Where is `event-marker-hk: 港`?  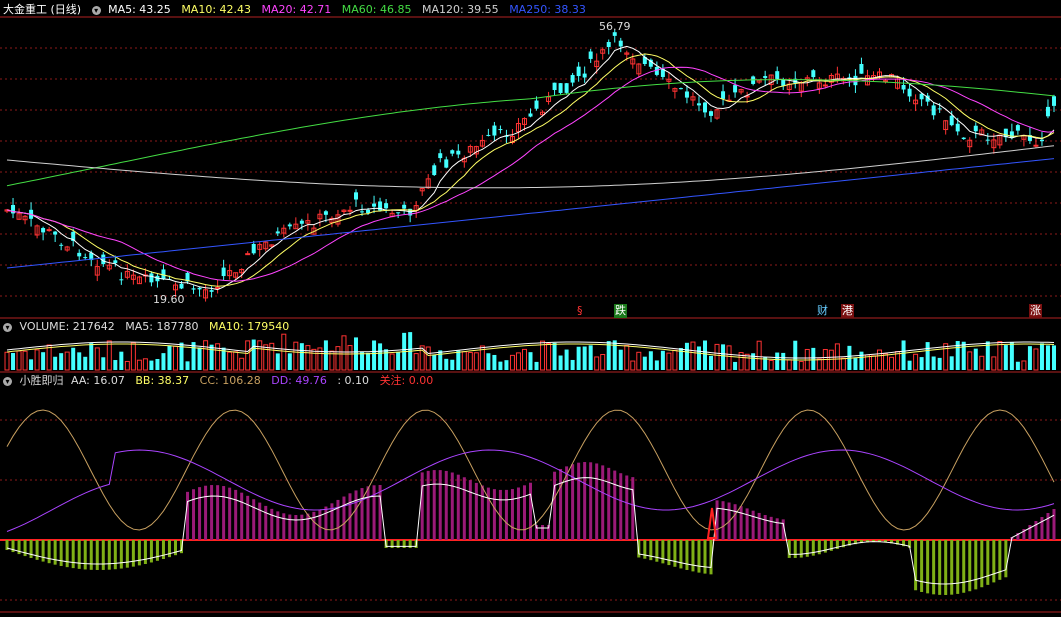 event-marker-hk: 港 is located at coordinates (847, 311).